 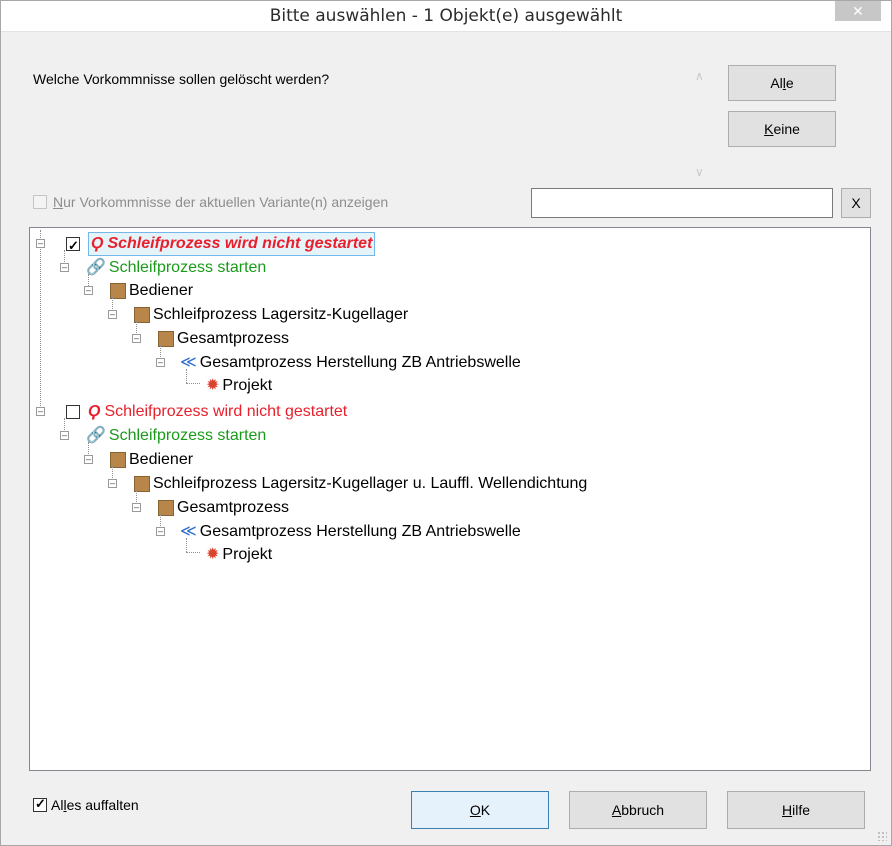 What do you see at coordinates (480, 810) in the screenshot?
I see `ok-button: OK` at bounding box center [480, 810].